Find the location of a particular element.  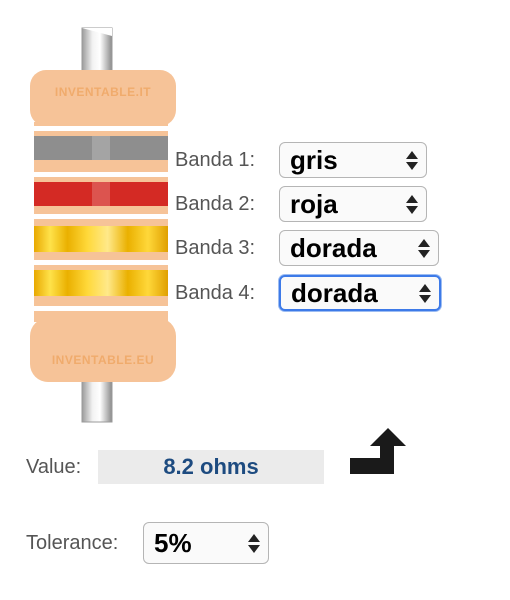

result-label: Value: is located at coordinates (54, 466).